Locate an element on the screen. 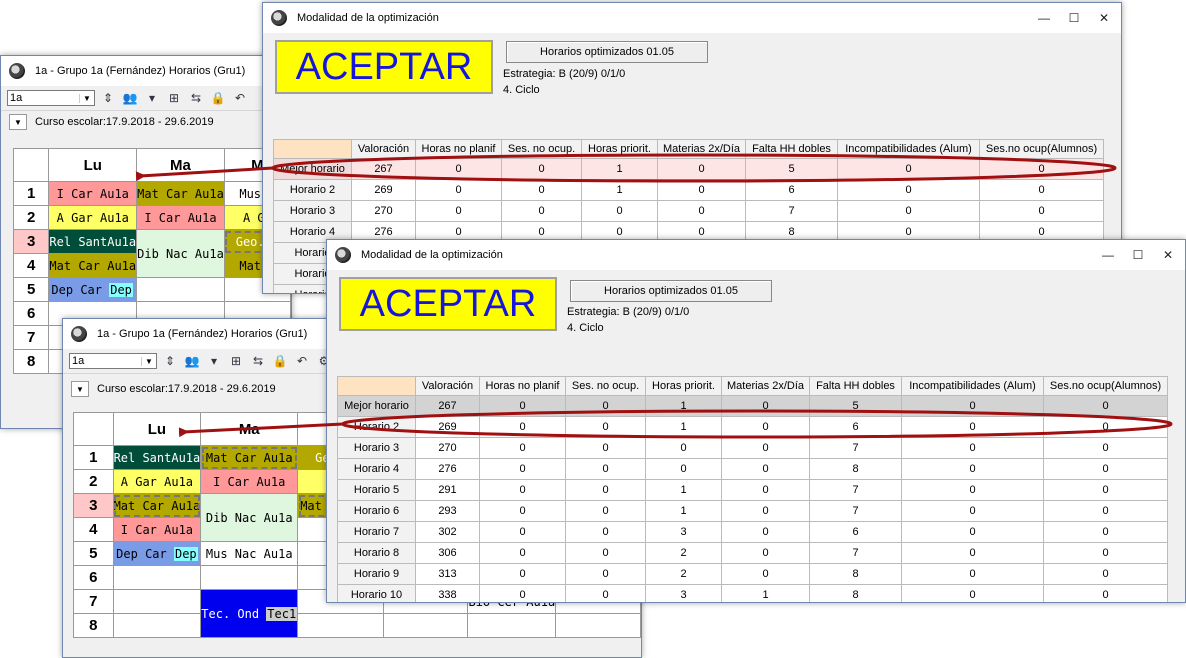  table-cell: 1 is located at coordinates (683, 406).